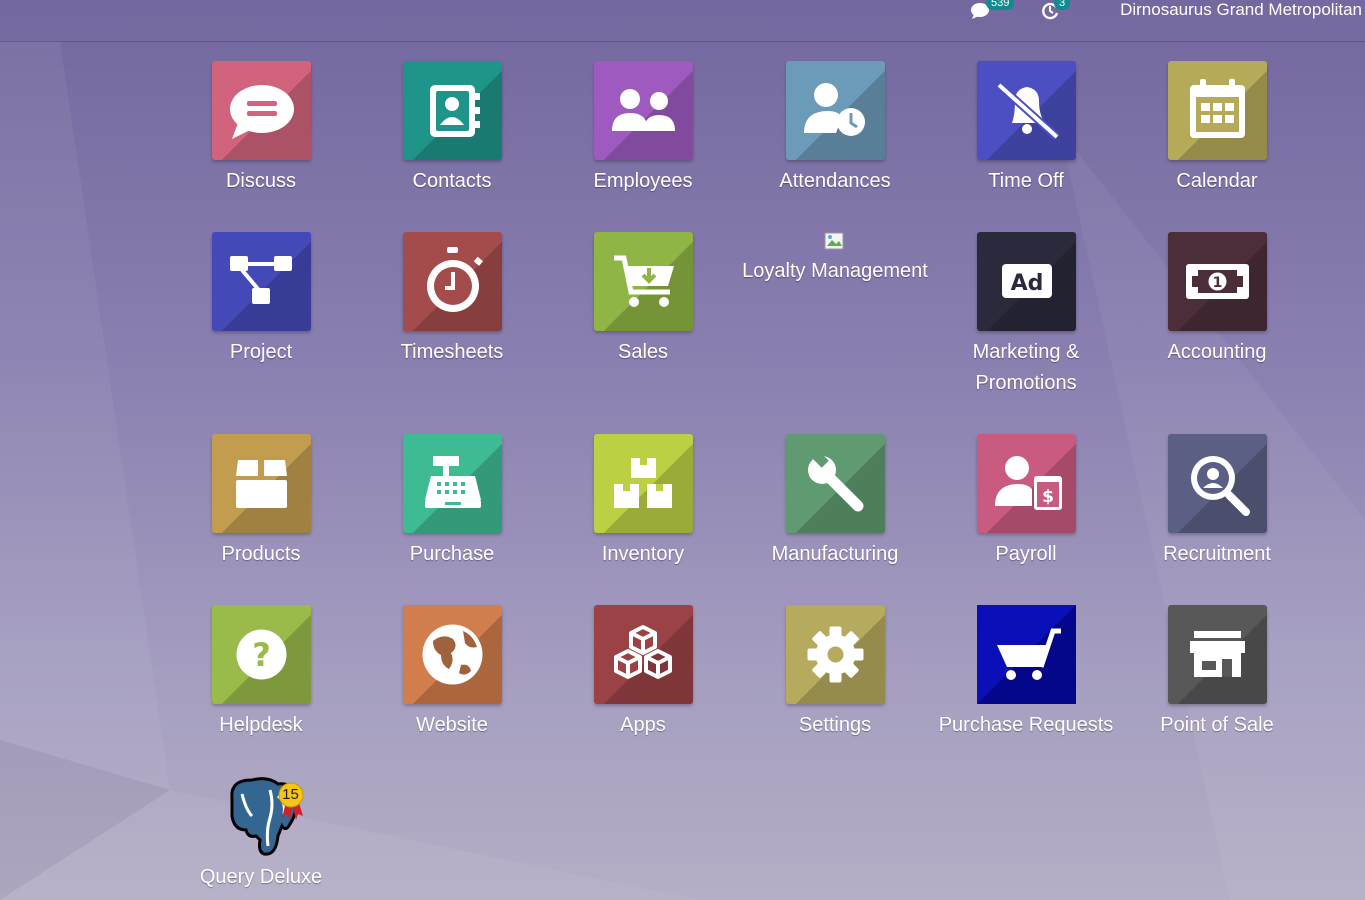  I want to click on marketing-tile: Ad, so click(1026, 281).